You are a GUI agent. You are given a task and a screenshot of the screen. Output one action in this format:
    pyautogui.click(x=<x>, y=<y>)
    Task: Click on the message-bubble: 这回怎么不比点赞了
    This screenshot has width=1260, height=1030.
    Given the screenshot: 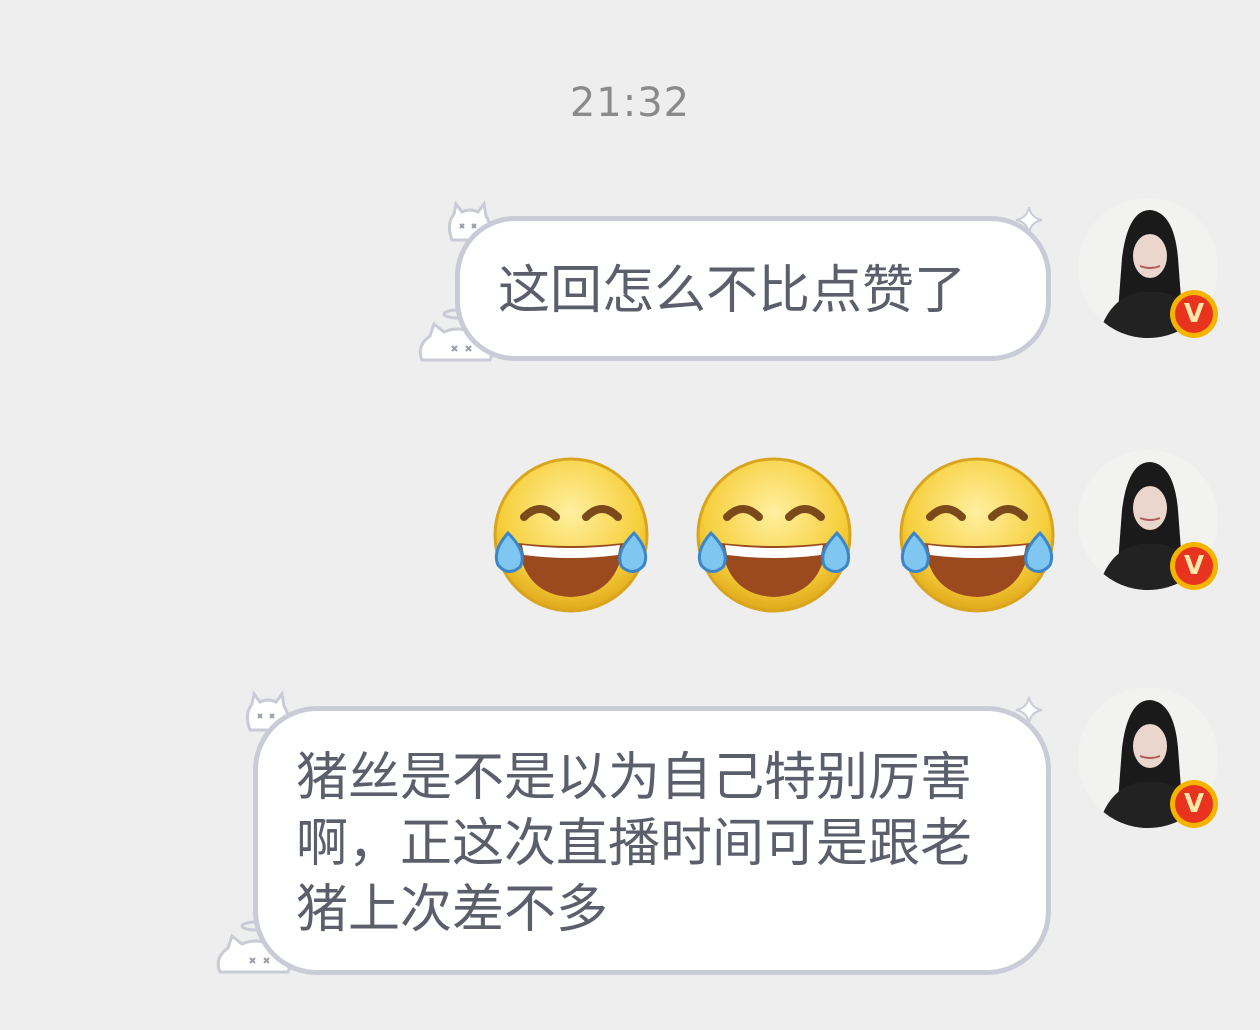 What is the action you would take?
    pyautogui.click(x=753, y=288)
    